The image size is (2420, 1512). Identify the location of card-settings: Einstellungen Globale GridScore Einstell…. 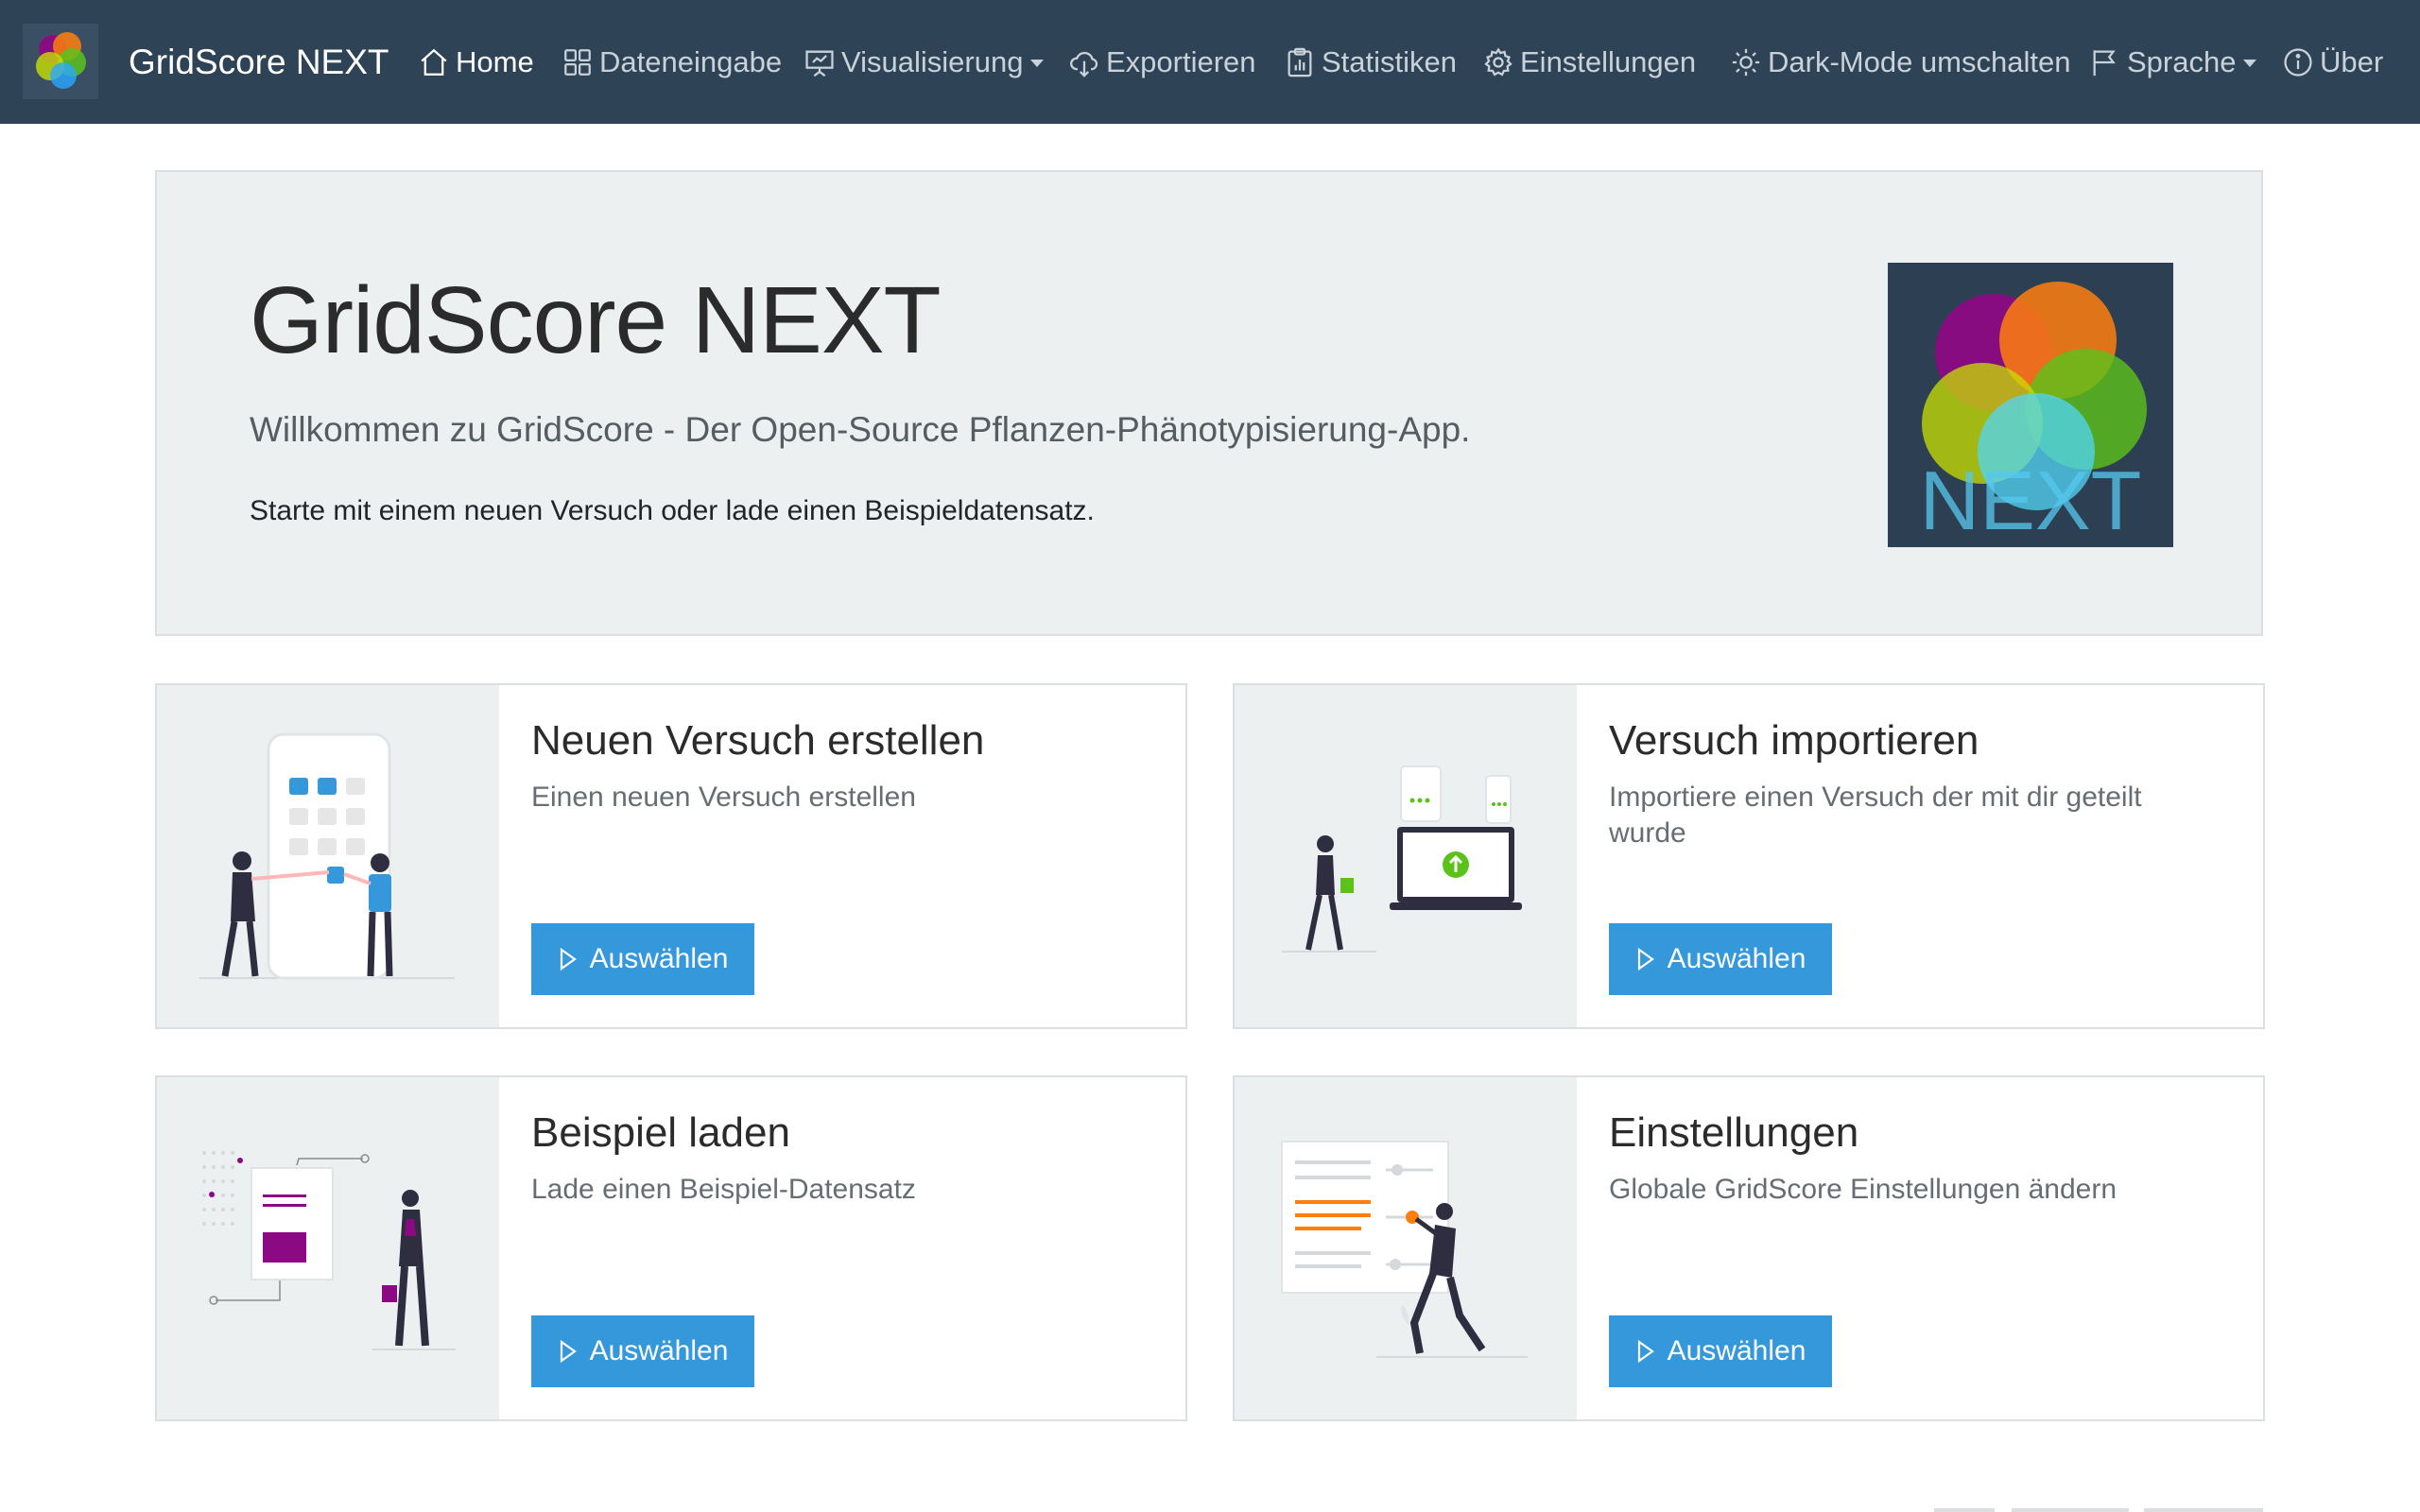
(1749, 1248).